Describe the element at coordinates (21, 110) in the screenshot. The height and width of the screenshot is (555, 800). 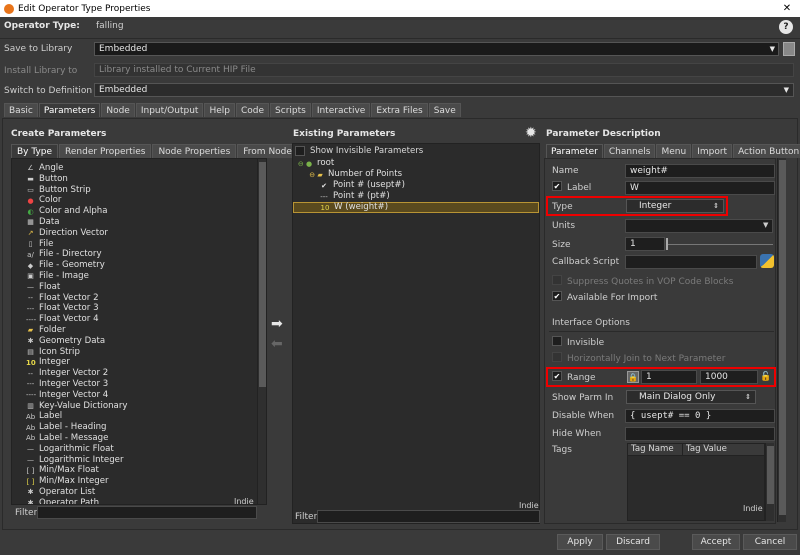
I see `tab-basic: Basic` at that location.